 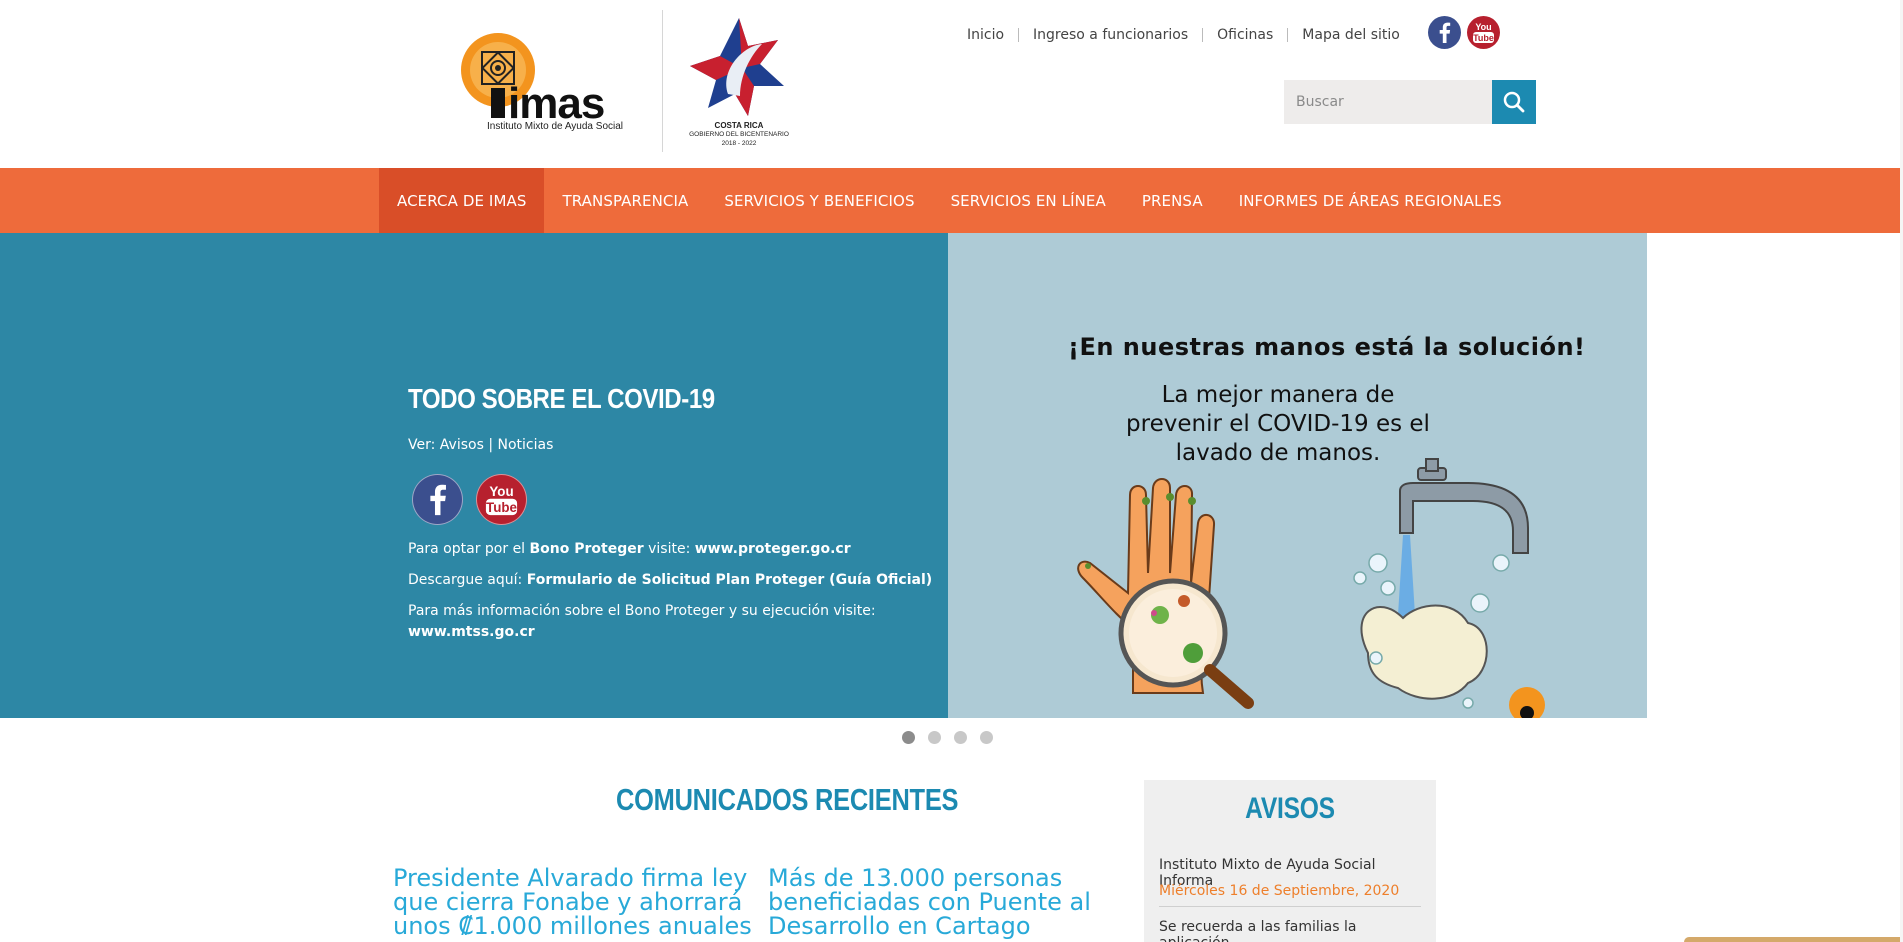 What do you see at coordinates (561, 398) in the screenshot?
I see `hero-title: TODO SOBRE EL COVID-19` at bounding box center [561, 398].